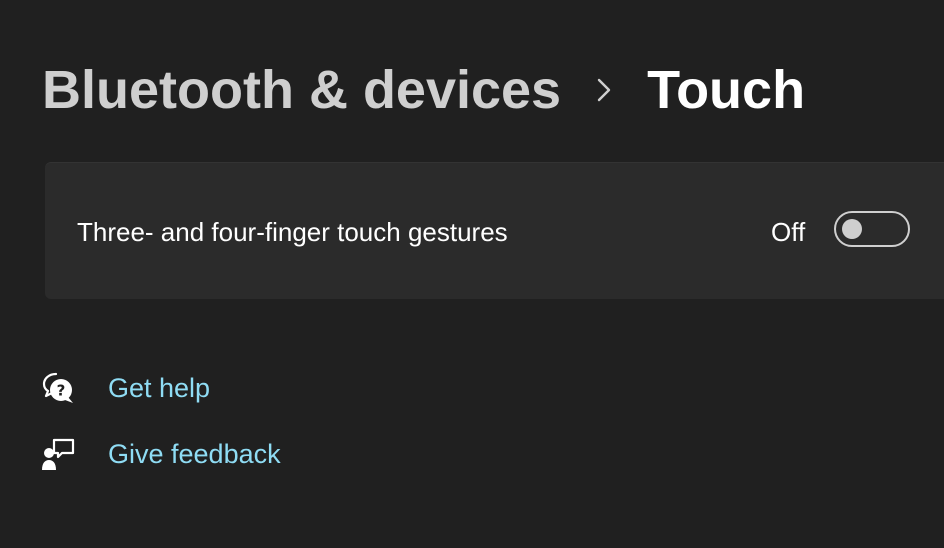  What do you see at coordinates (74, 388) in the screenshot?
I see `help-chat-icon: ?` at bounding box center [74, 388].